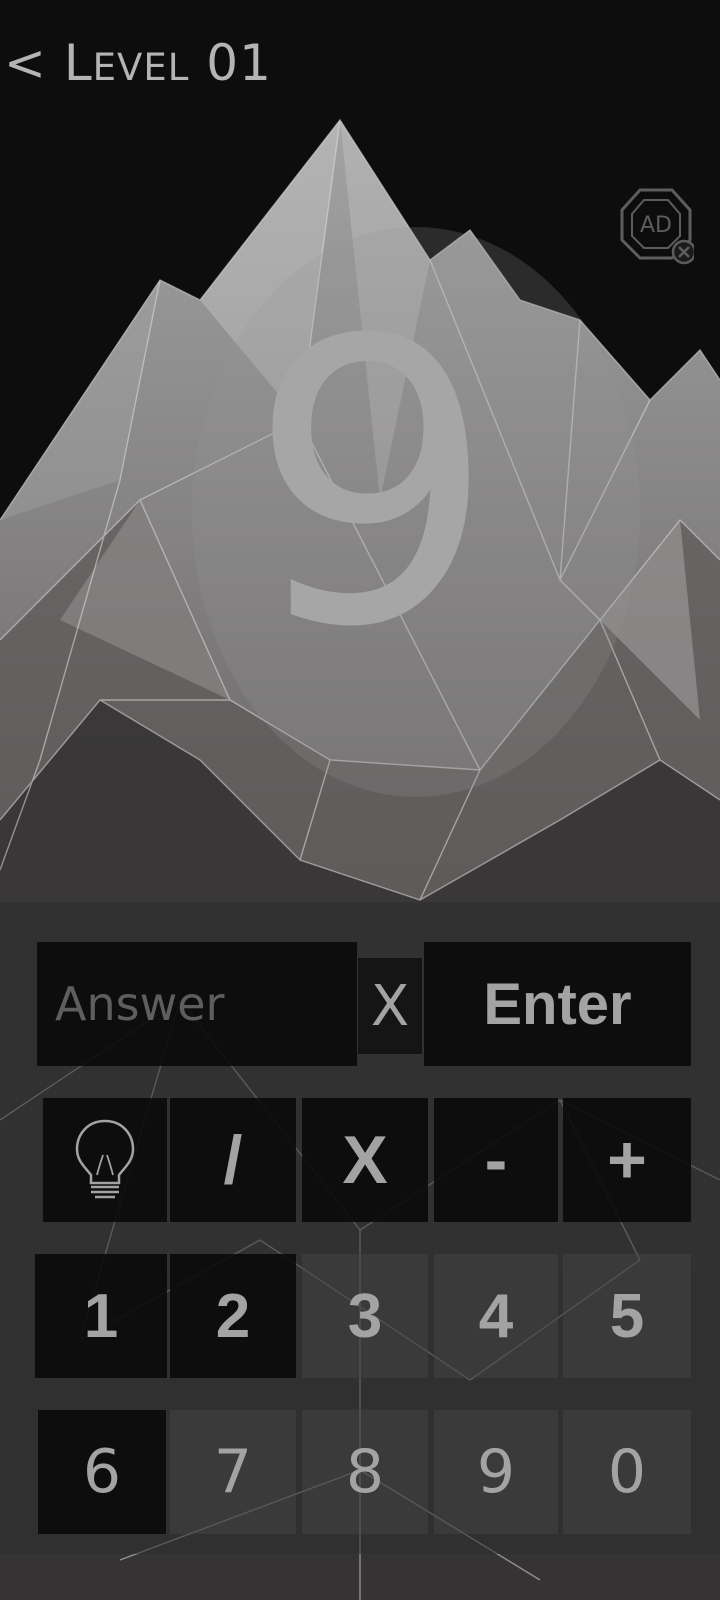 The height and width of the screenshot is (1600, 720). Describe the element at coordinates (496, 1316) in the screenshot. I see `digit-4-button: 4` at that location.